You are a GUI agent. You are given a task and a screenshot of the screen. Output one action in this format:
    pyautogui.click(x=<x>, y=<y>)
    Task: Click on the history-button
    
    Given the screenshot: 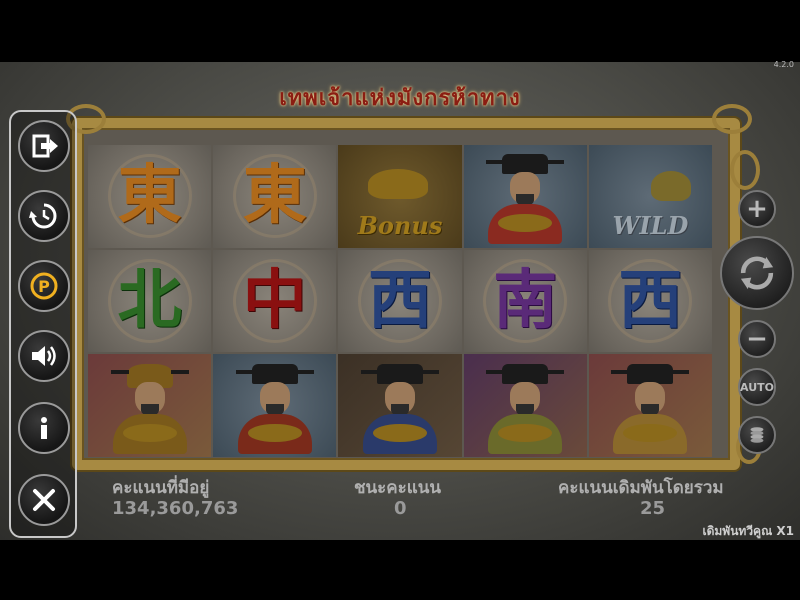 What is the action you would take?
    pyautogui.click(x=44, y=216)
    